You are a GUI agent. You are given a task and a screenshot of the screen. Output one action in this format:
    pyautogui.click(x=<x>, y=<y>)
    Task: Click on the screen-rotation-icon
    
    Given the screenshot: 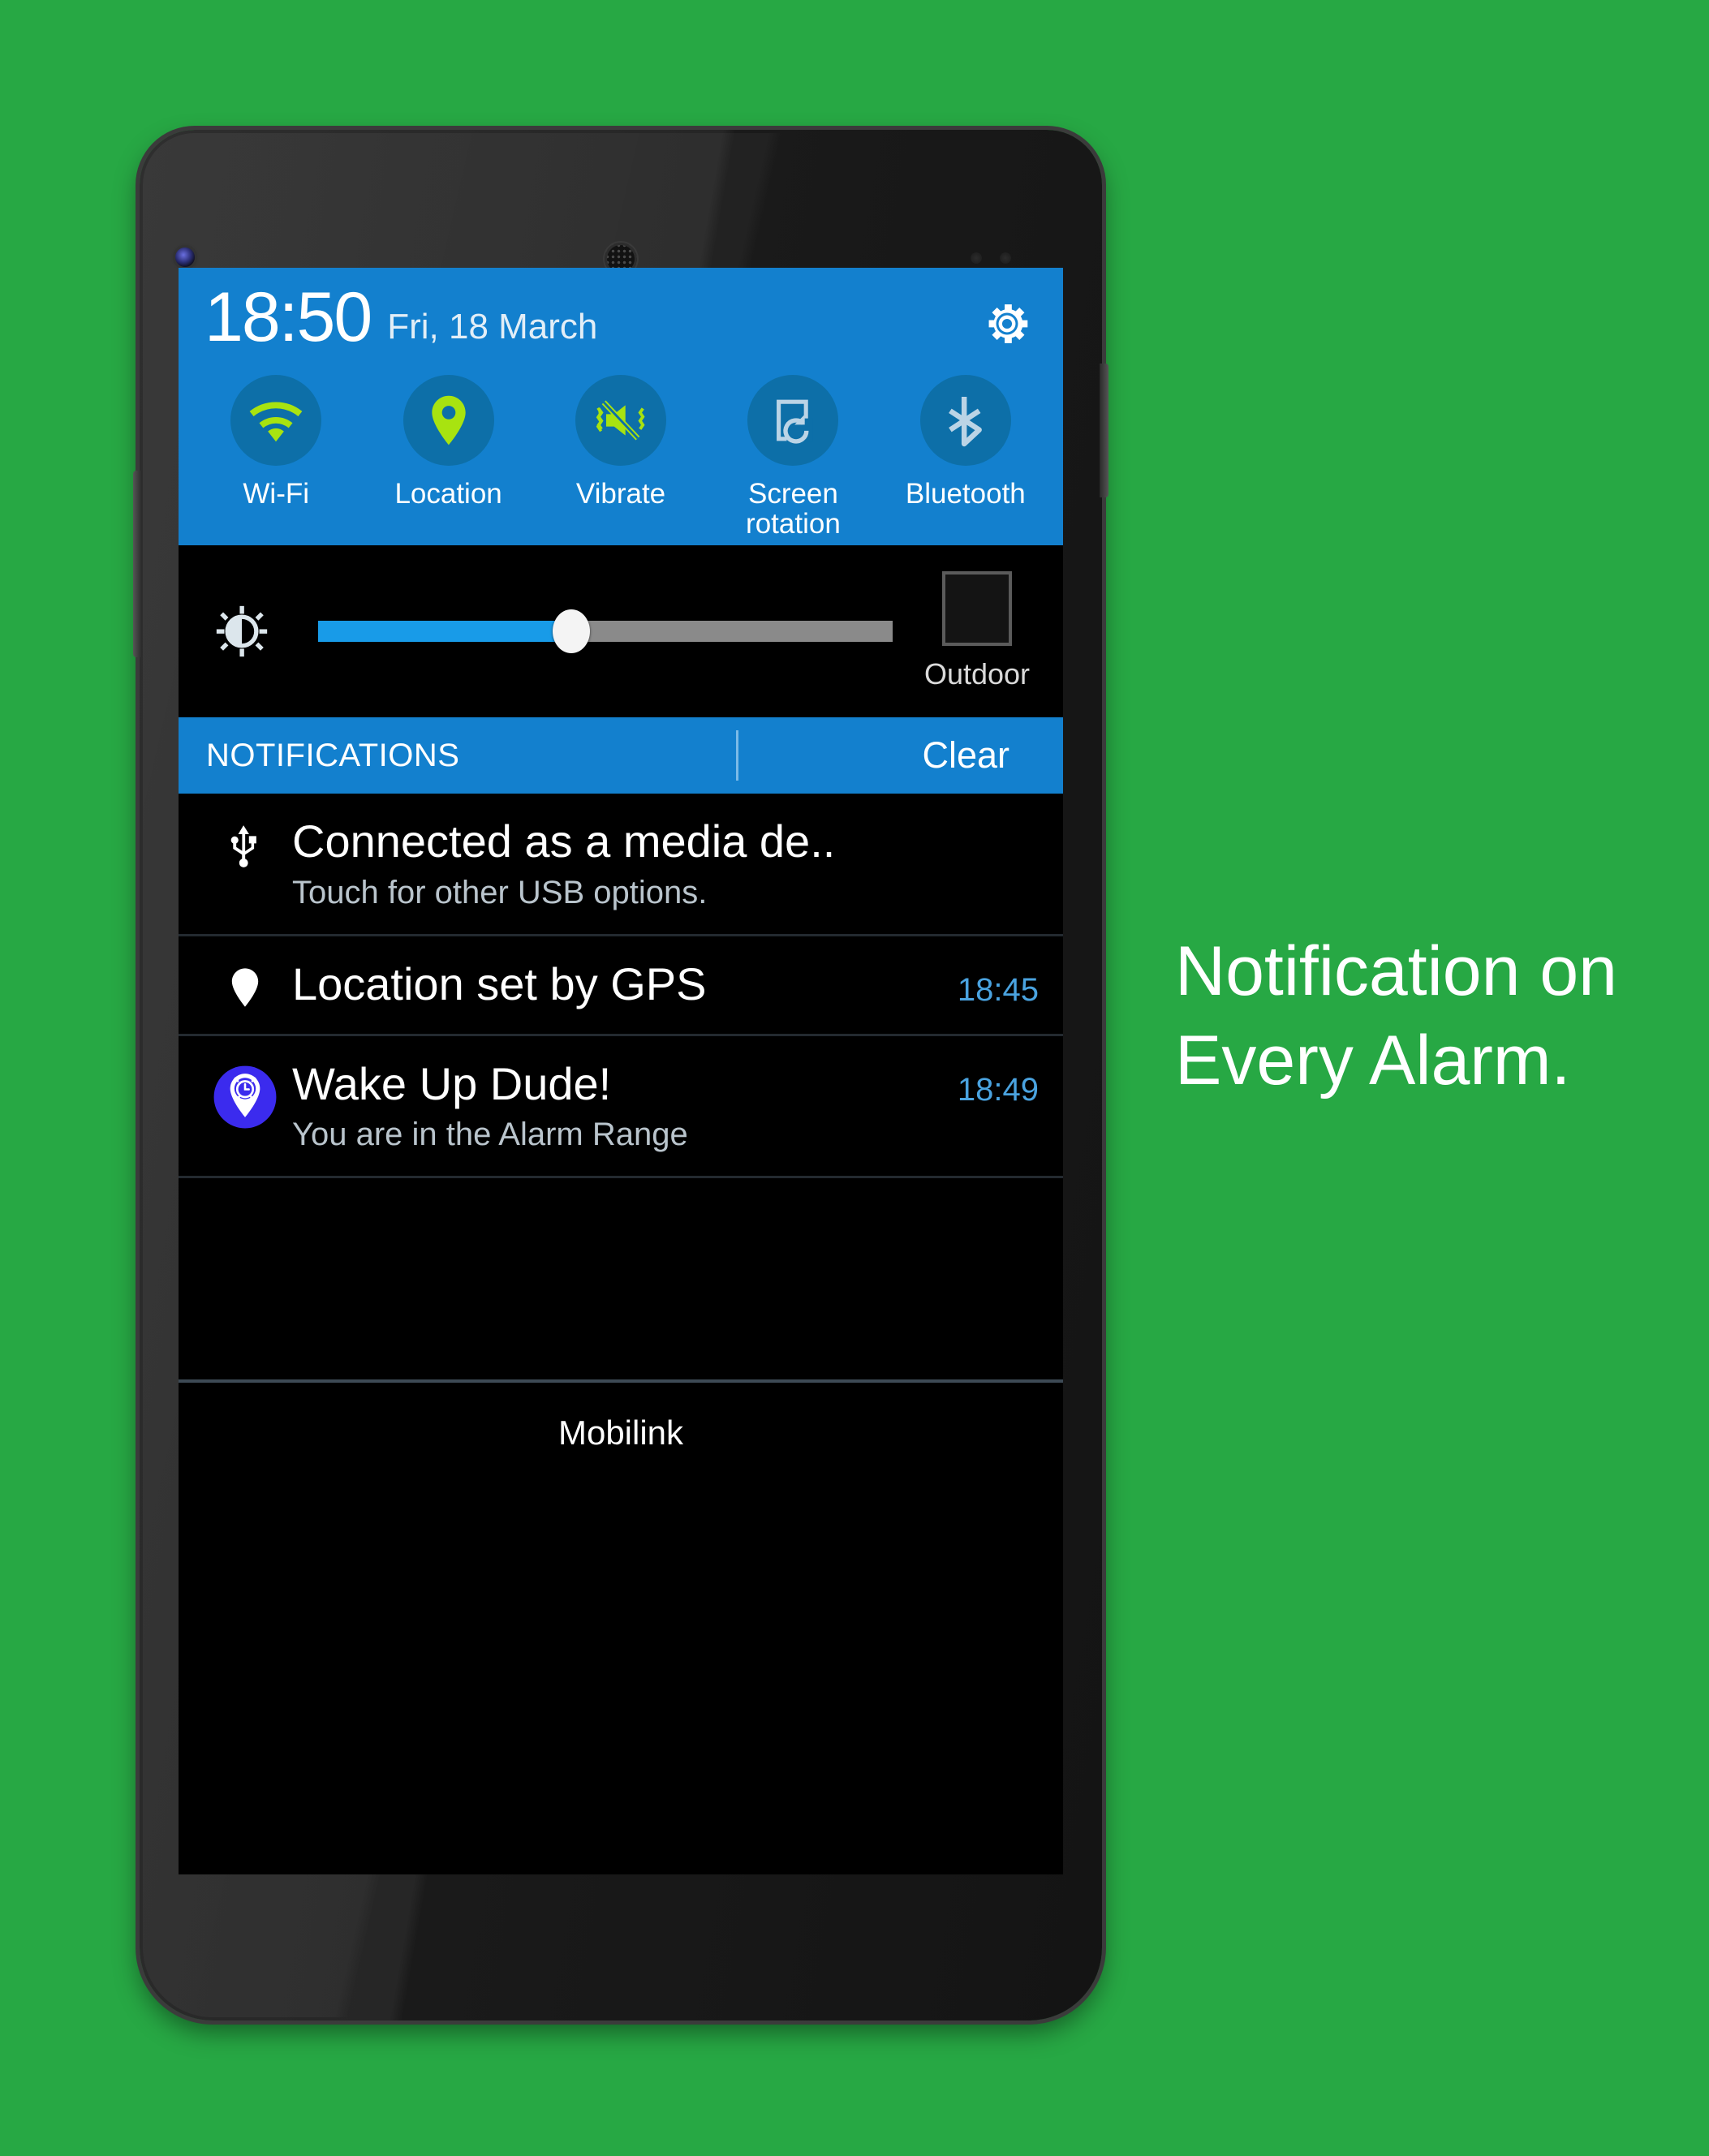 What is the action you would take?
    pyautogui.click(x=795, y=422)
    